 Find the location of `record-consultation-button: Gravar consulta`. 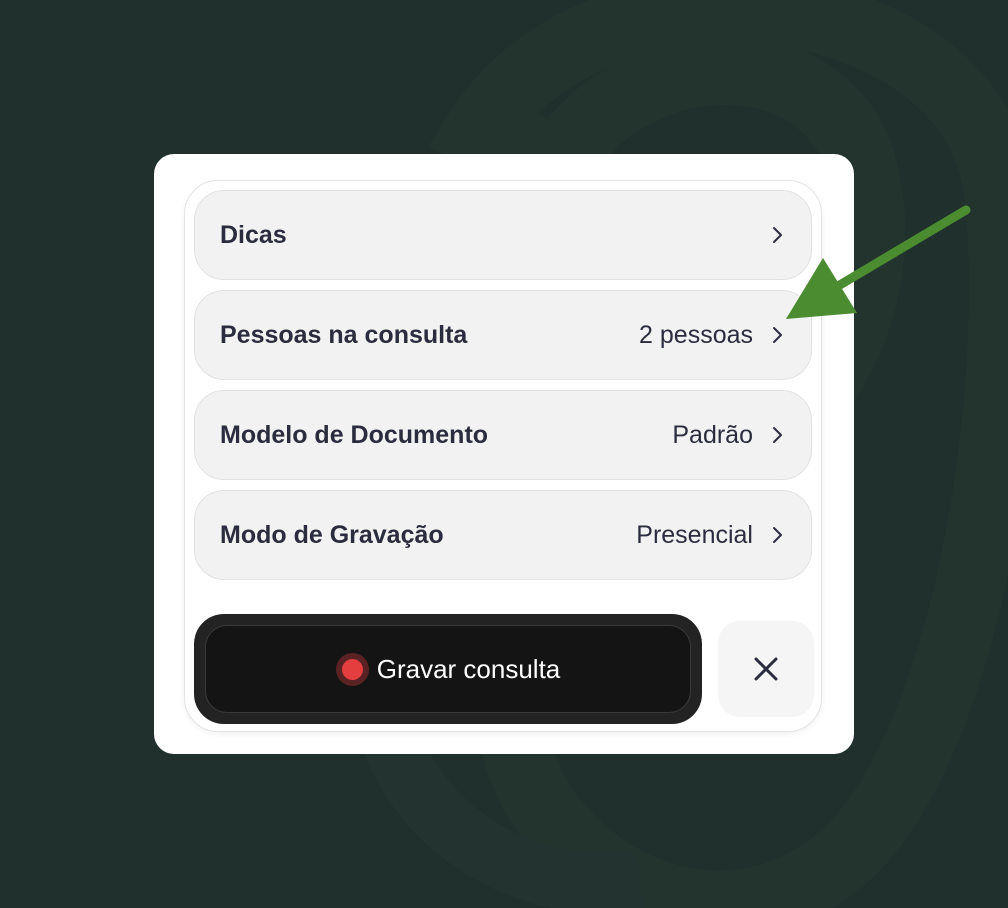

record-consultation-button: Gravar consulta is located at coordinates (448, 669).